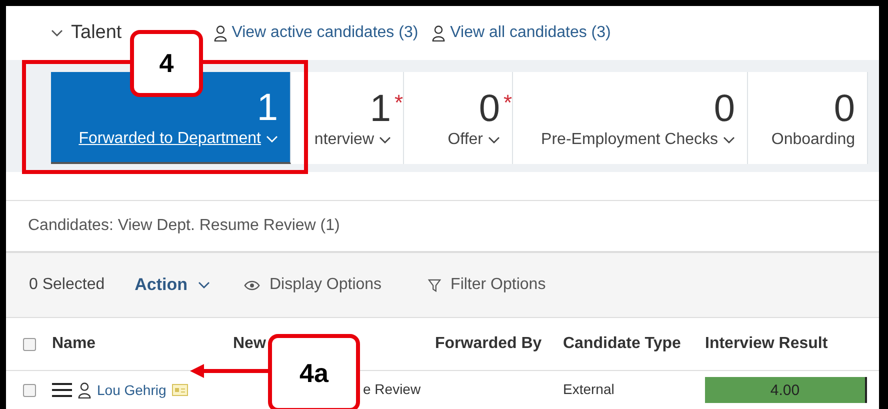 The width and height of the screenshot is (888, 409). Describe the element at coordinates (67, 285) in the screenshot. I see `selected-count: 0 Selected` at that location.